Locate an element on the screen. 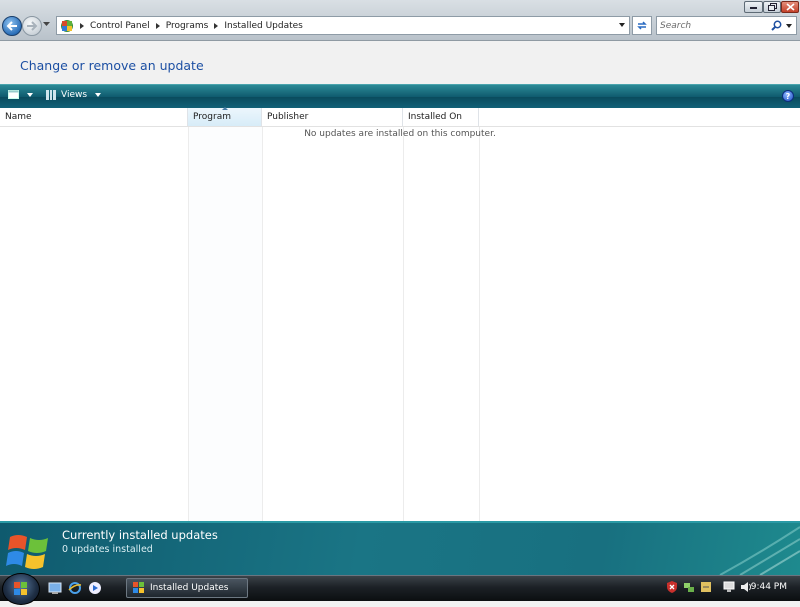 The height and width of the screenshot is (607, 800). column-header-installed-on: Installed On is located at coordinates (441, 117).